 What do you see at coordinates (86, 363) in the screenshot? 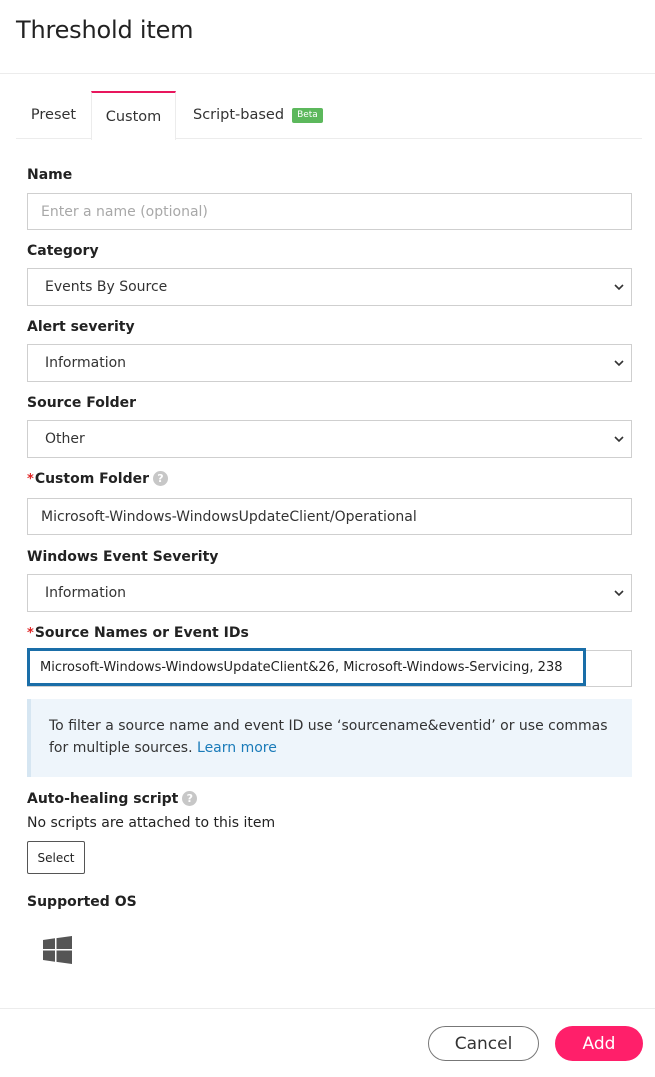
I see `alert-severity-value: Information` at bounding box center [86, 363].